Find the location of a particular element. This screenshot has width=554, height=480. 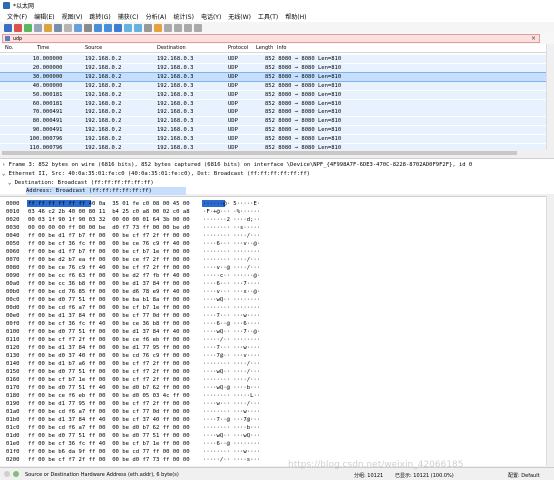

packet-cell-info: 852 8080 → 8080 Len=810 is located at coordinates (303, 139).